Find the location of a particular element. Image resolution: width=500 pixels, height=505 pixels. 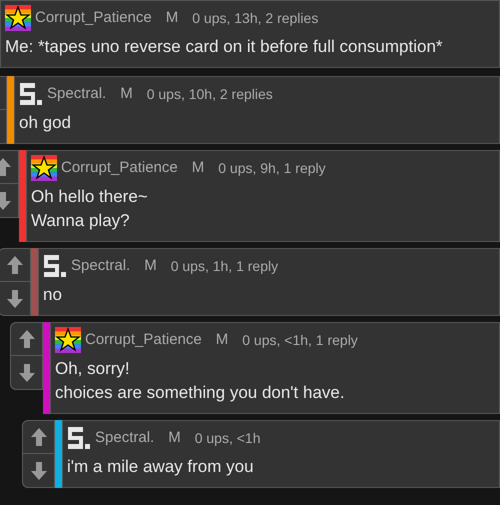

comment-text: Oh hello there~ Wanna play? is located at coordinates (90, 209).